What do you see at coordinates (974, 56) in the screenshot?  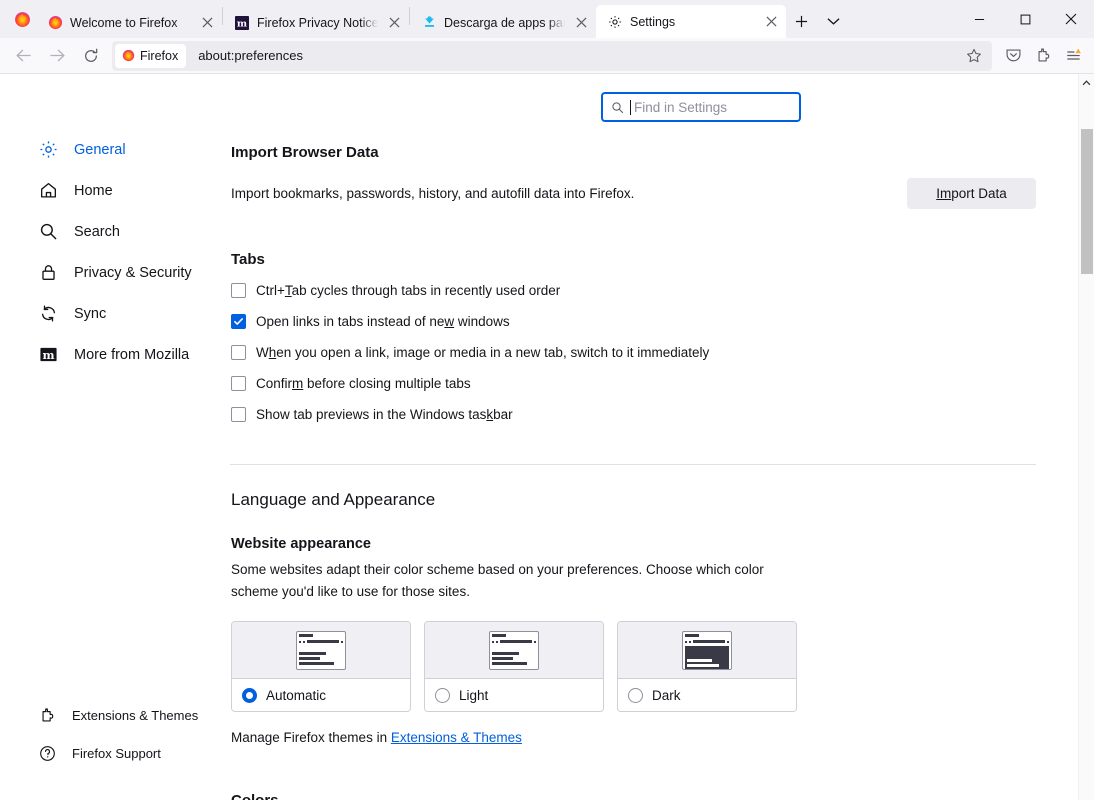 I see `star-icon` at bounding box center [974, 56].